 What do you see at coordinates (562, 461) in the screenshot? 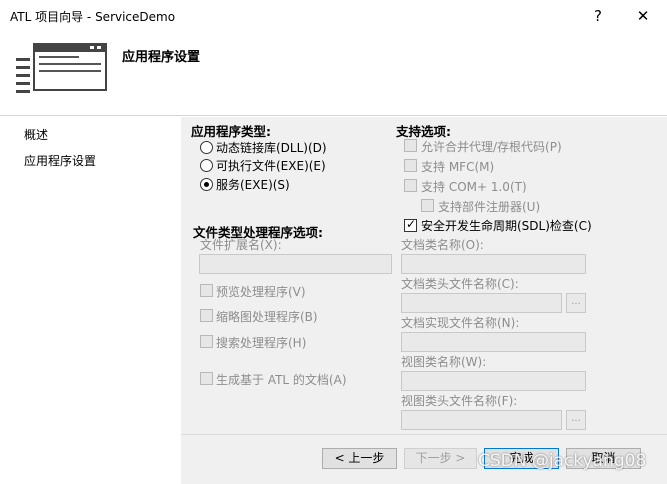
I see `watermark: CSDN @jackyang08` at bounding box center [562, 461].